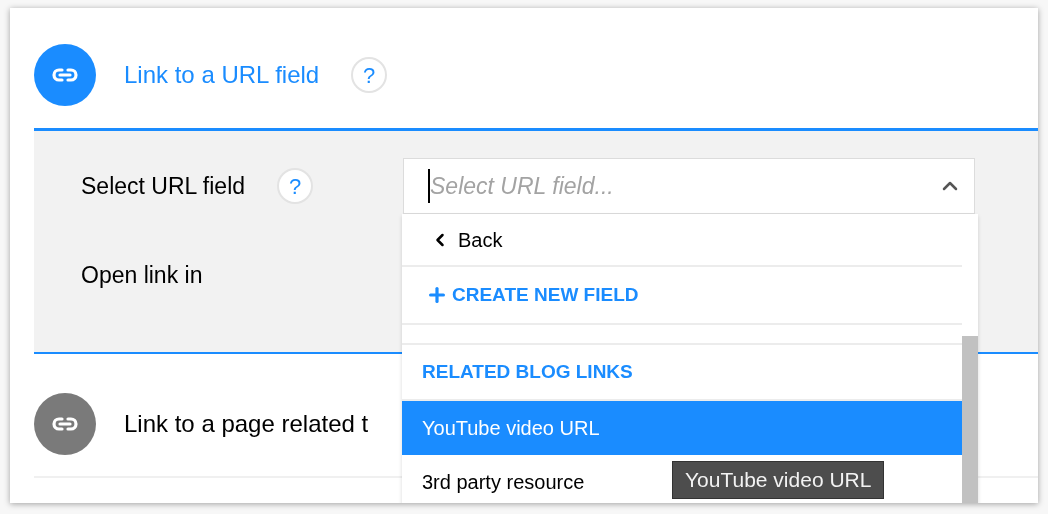  Describe the element at coordinates (142, 275) in the screenshot. I see `field-label: Open link in` at that location.